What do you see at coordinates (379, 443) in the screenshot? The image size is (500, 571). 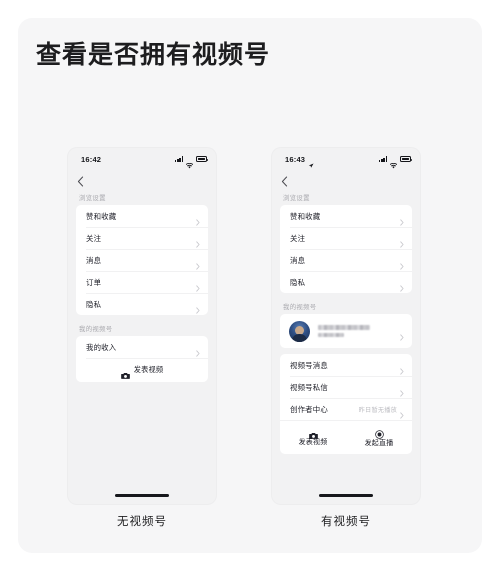 I see `start-live-label: 发起直播` at bounding box center [379, 443].